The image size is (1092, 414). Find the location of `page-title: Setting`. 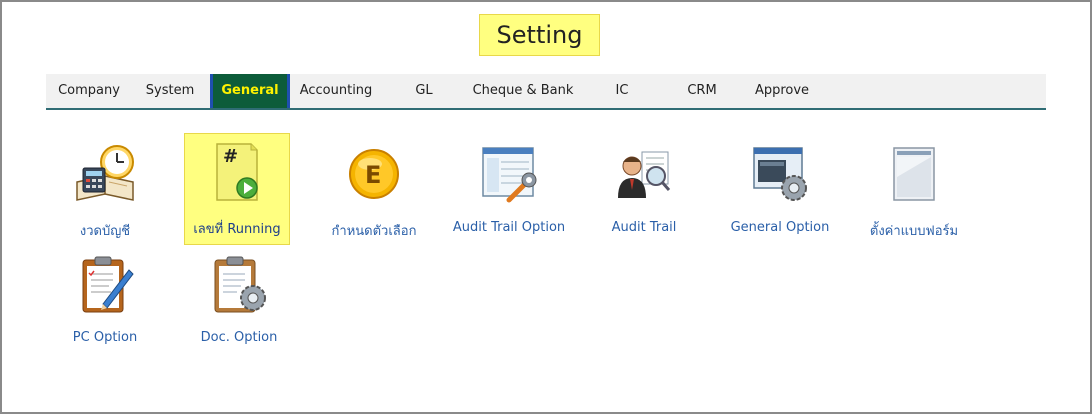

page-title: Setting is located at coordinates (539, 35).